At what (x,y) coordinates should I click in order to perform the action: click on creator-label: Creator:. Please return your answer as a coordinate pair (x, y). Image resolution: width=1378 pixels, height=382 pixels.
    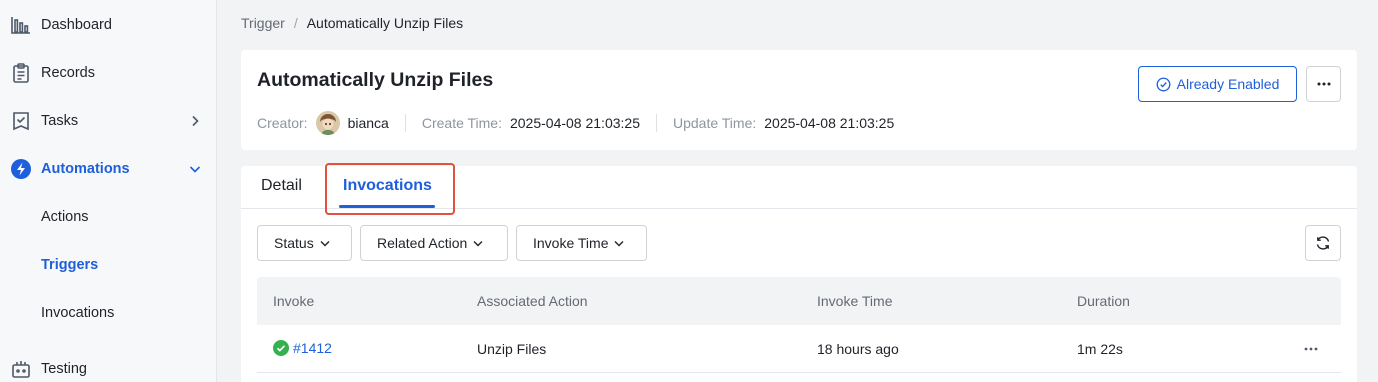
    Looking at the image, I should click on (282, 123).